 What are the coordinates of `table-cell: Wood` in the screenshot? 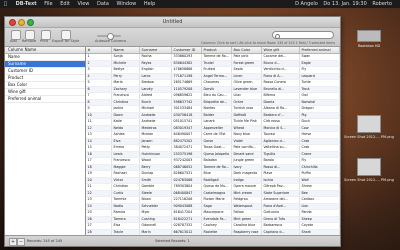 It's located at (156, 161).